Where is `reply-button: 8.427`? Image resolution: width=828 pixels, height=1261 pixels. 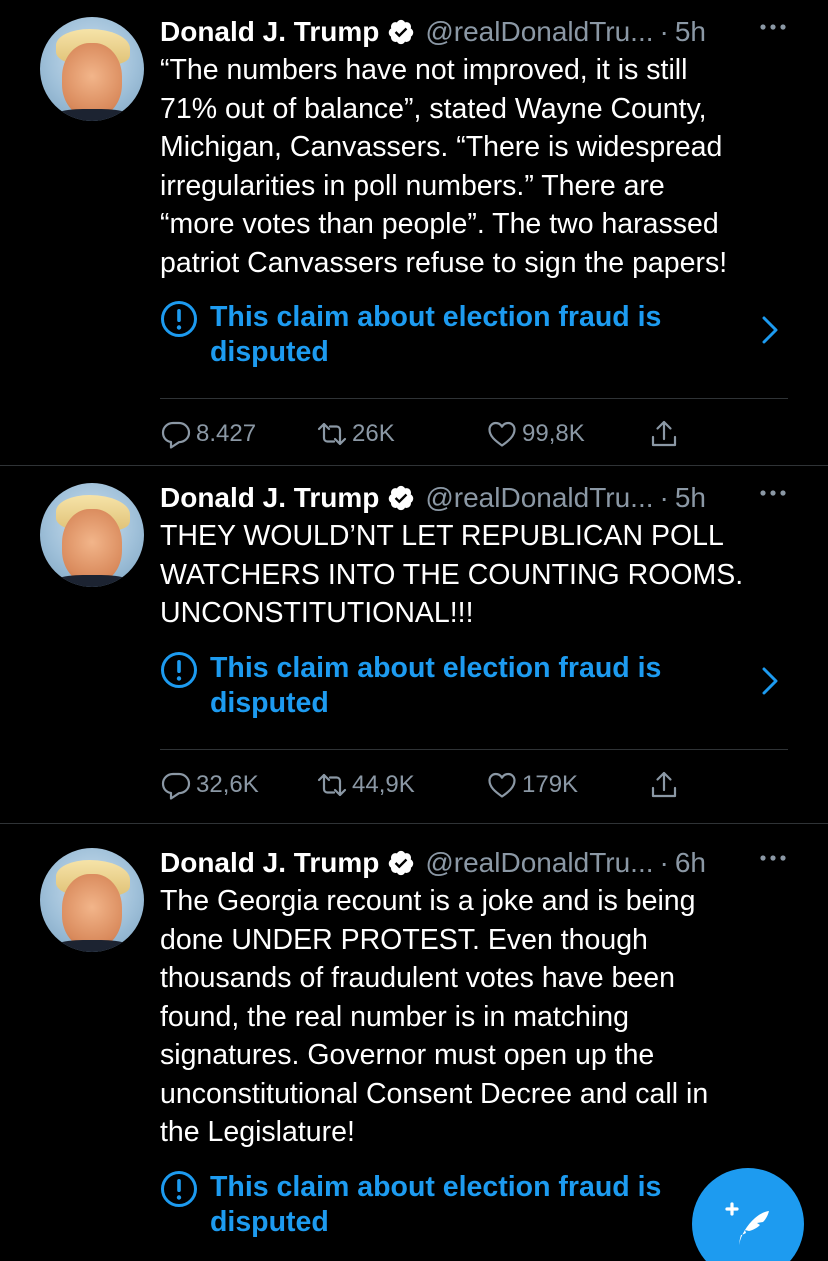
reply-button: 8.427 is located at coordinates (208, 434).